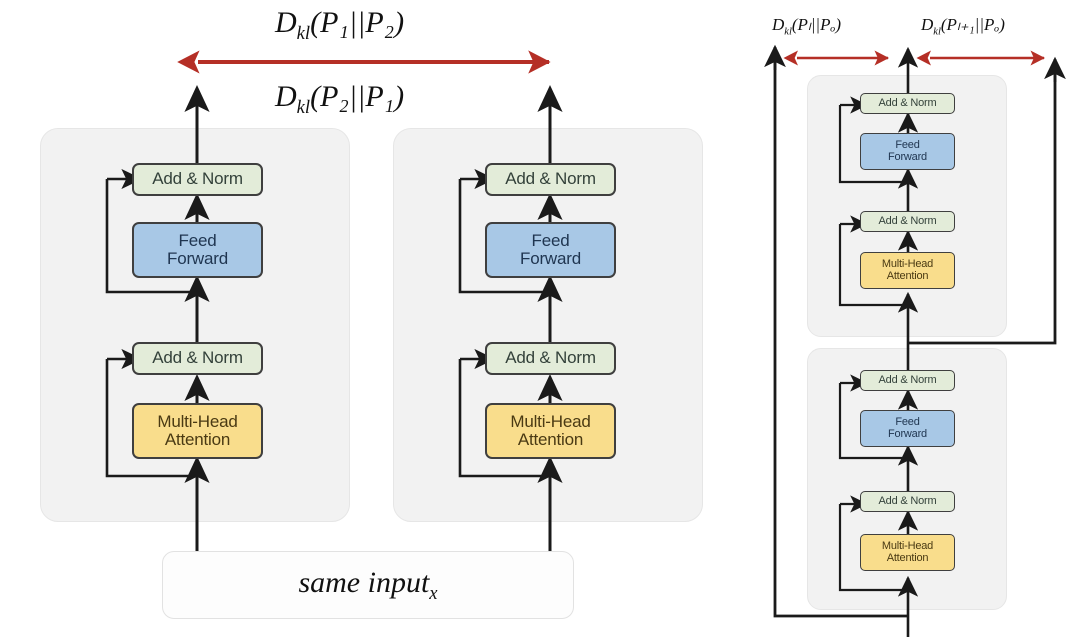 The height and width of the screenshot is (637, 1080). What do you see at coordinates (433, 593) in the screenshot?
I see `same-input-subscript: x` at bounding box center [433, 593].